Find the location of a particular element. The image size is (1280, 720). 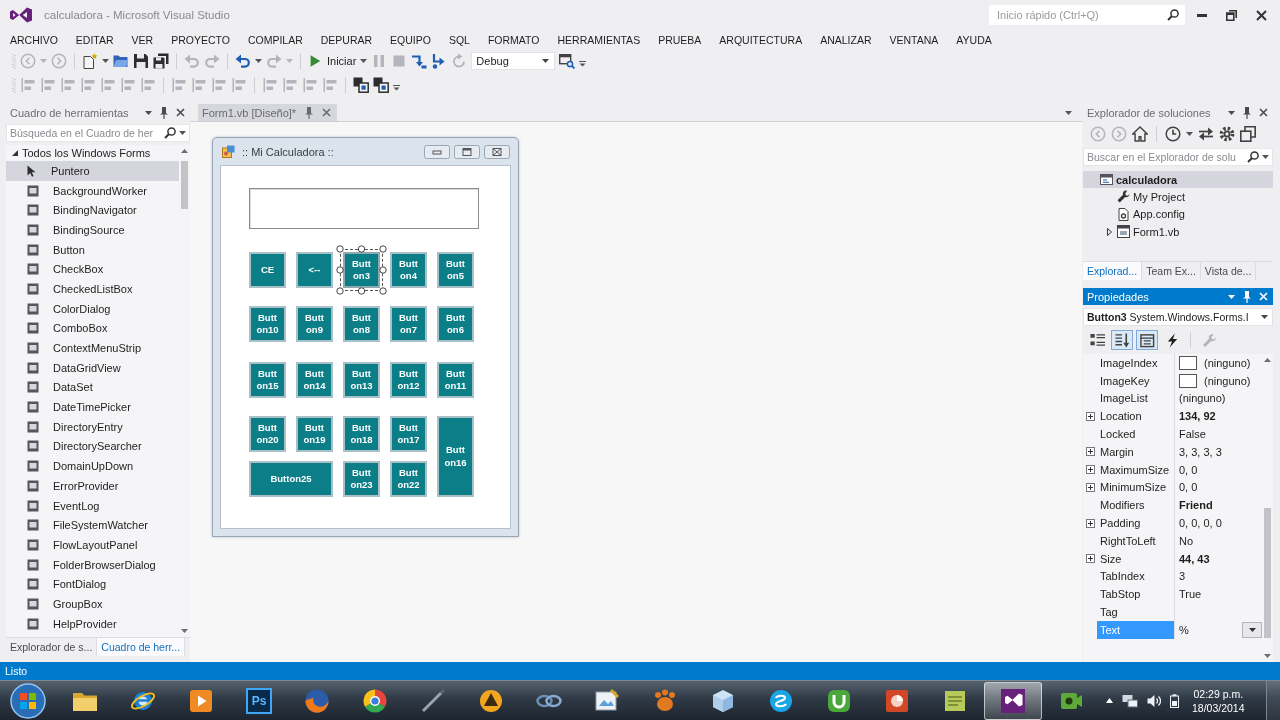

form-window is located at coordinates (365, 337).